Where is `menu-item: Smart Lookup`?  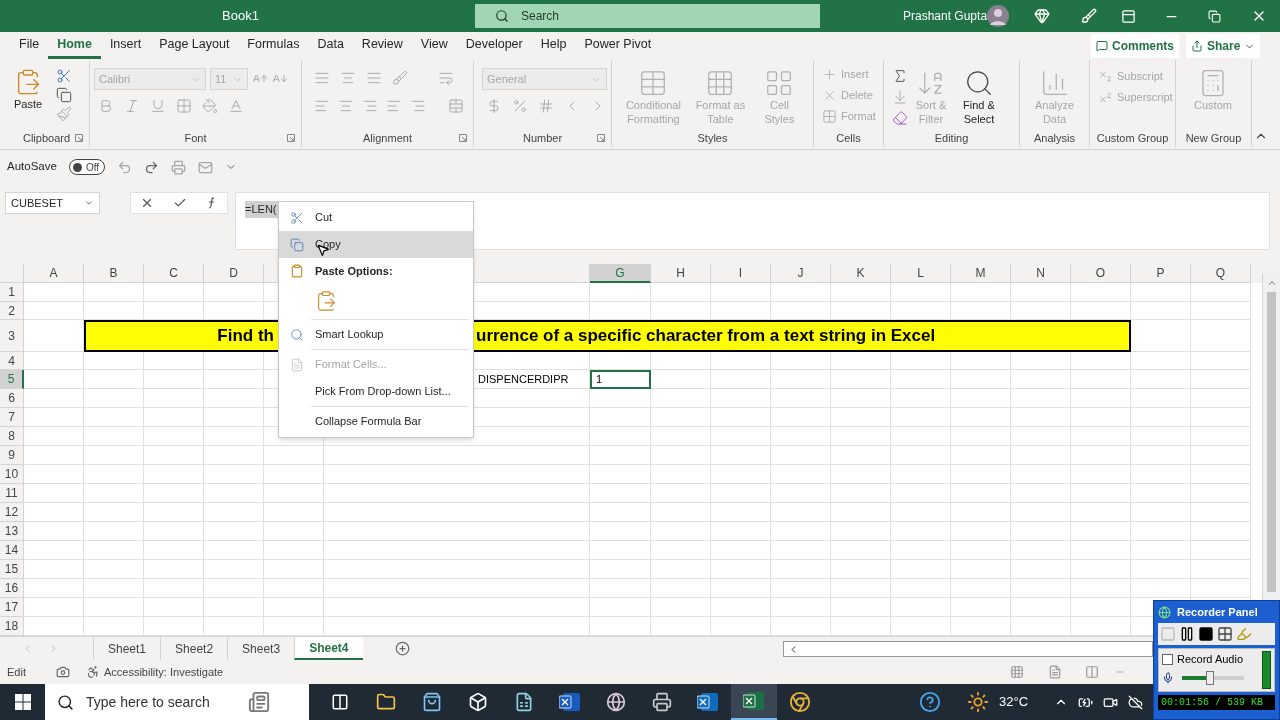
menu-item: Smart Lookup is located at coordinates (376, 334).